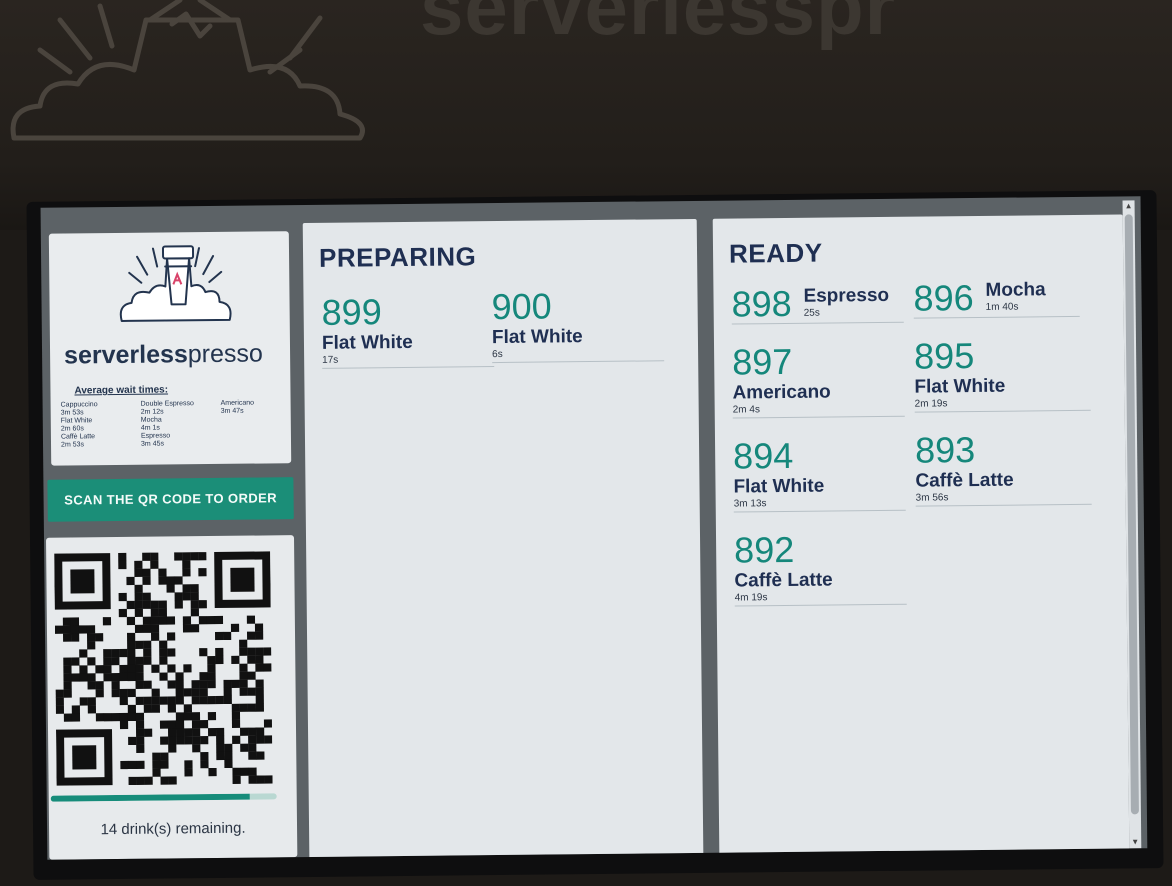  I want to click on drinks-progress-fill, so click(150, 797).